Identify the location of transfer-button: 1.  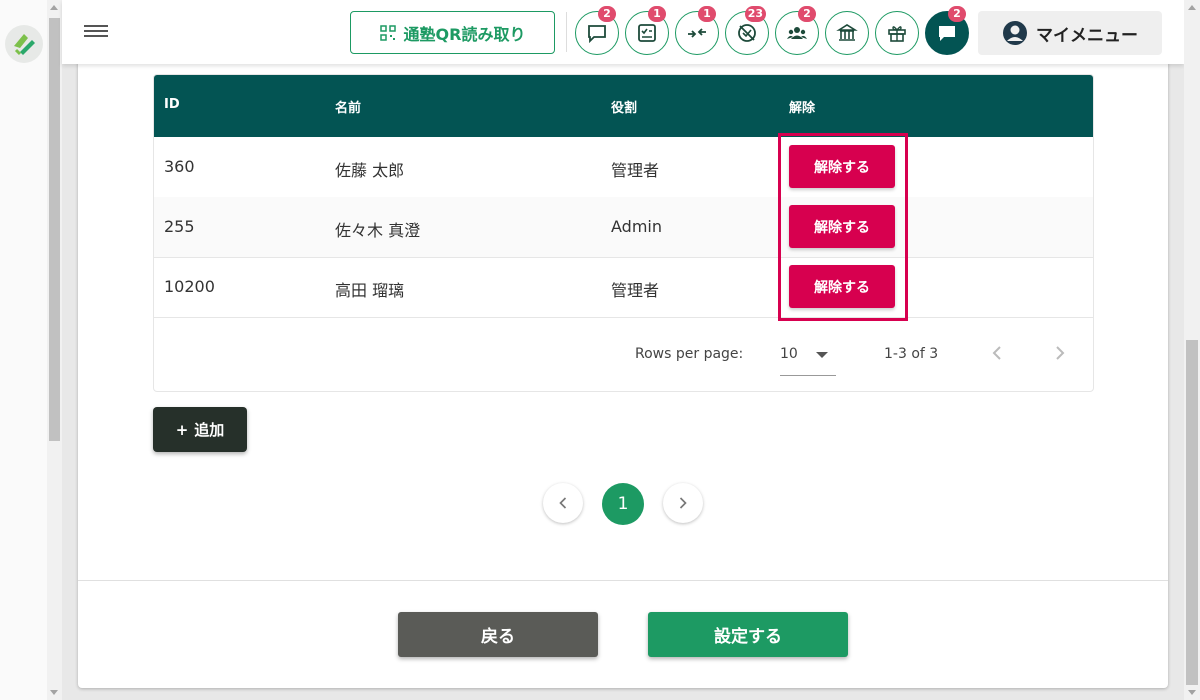
(697, 30).